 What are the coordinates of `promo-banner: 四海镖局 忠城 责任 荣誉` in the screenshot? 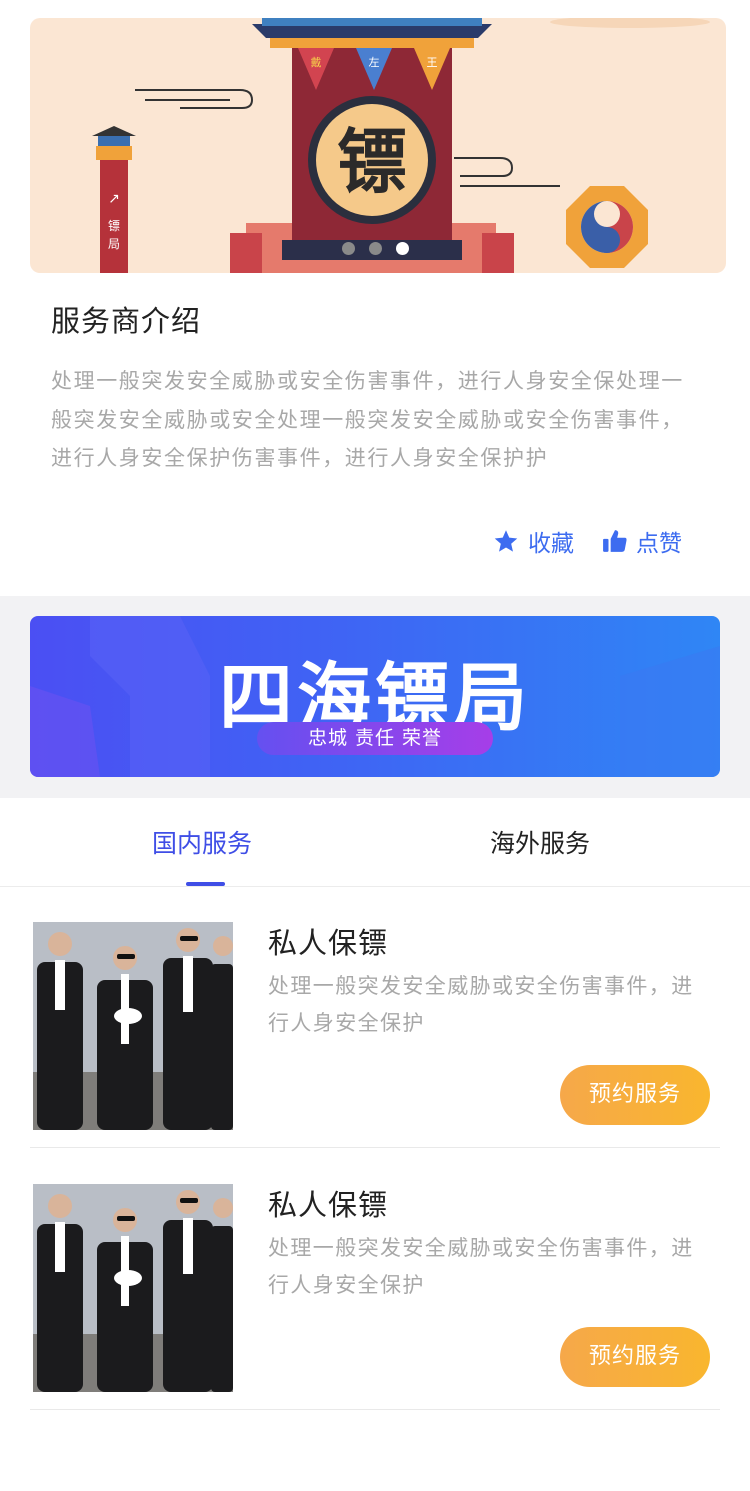 It's located at (375, 696).